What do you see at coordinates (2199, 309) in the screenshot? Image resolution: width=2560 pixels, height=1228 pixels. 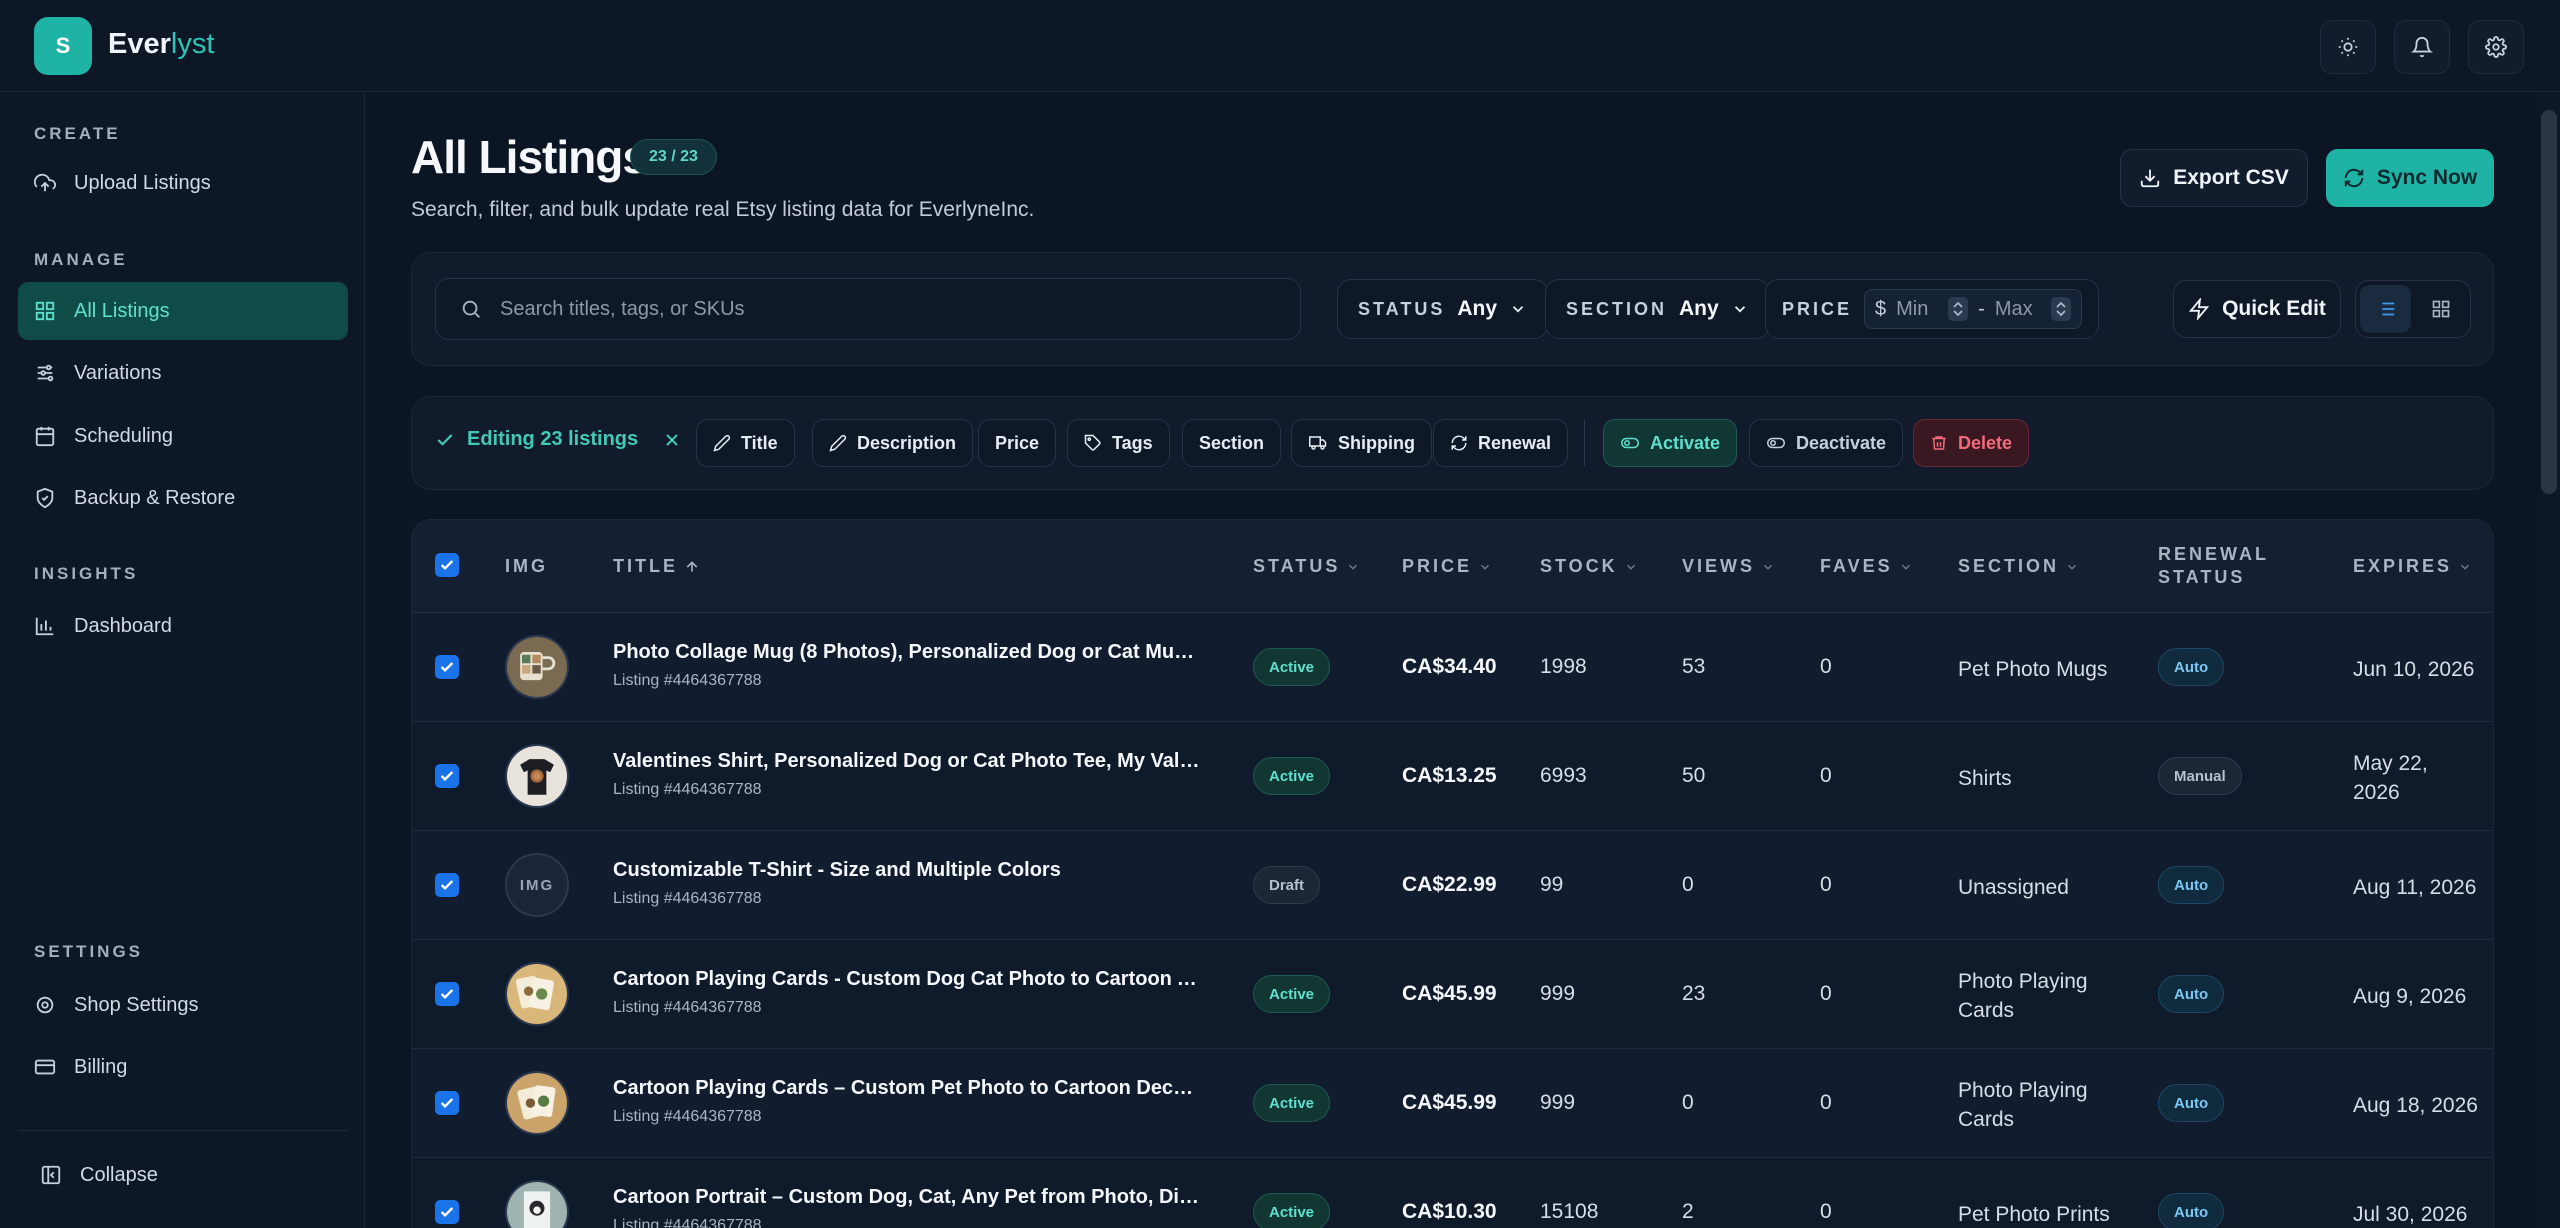 I see `lightning-icon` at bounding box center [2199, 309].